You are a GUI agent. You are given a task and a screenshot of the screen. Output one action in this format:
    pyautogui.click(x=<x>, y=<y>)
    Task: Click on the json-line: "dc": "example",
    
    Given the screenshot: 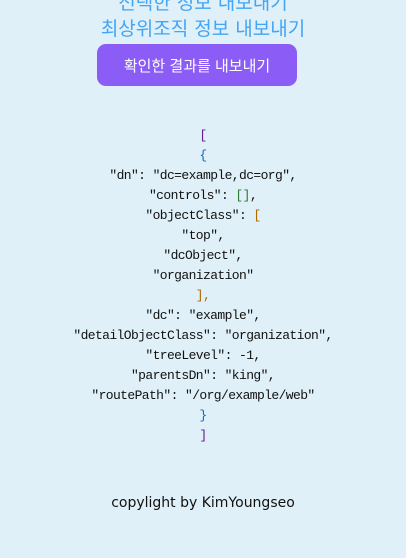 What is the action you would take?
    pyautogui.click(x=203, y=315)
    